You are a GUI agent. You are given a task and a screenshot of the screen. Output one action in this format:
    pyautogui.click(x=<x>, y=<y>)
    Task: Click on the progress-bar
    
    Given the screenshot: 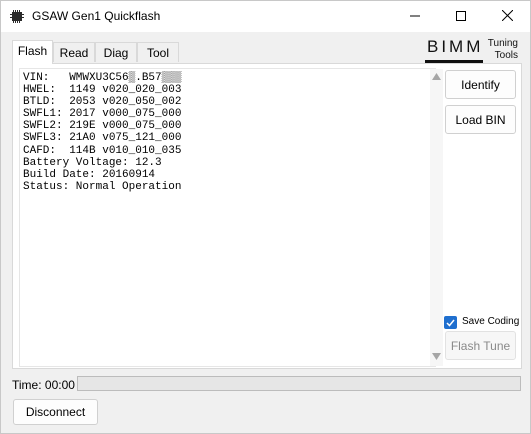 What is the action you would take?
    pyautogui.click(x=299, y=383)
    